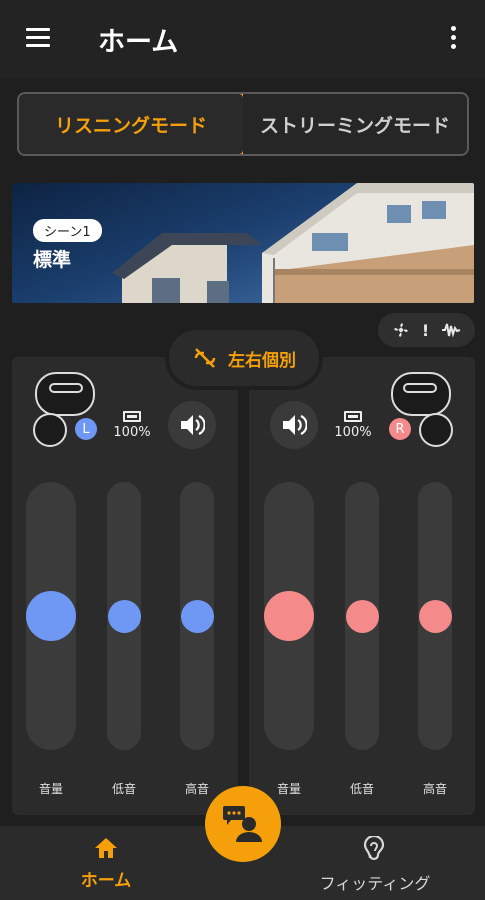 The image size is (485, 900). Describe the element at coordinates (375, 883) in the screenshot. I see `nav-fitting-label: フィッティング` at that location.